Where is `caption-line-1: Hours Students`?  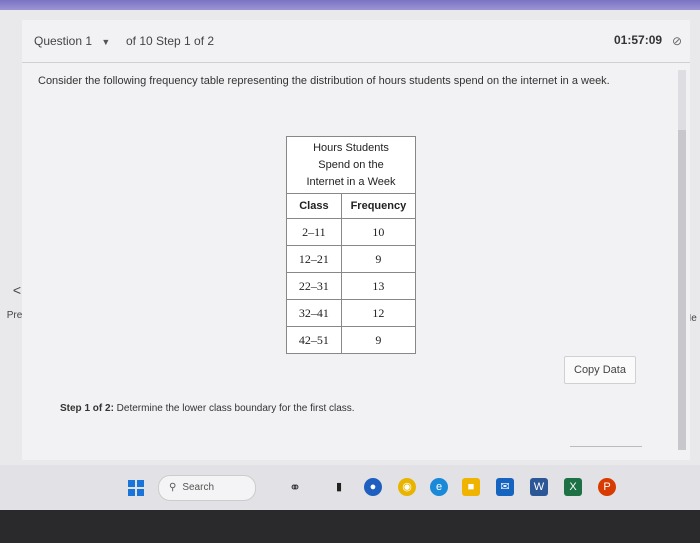
caption-line-1: Hours Students is located at coordinates (351, 147).